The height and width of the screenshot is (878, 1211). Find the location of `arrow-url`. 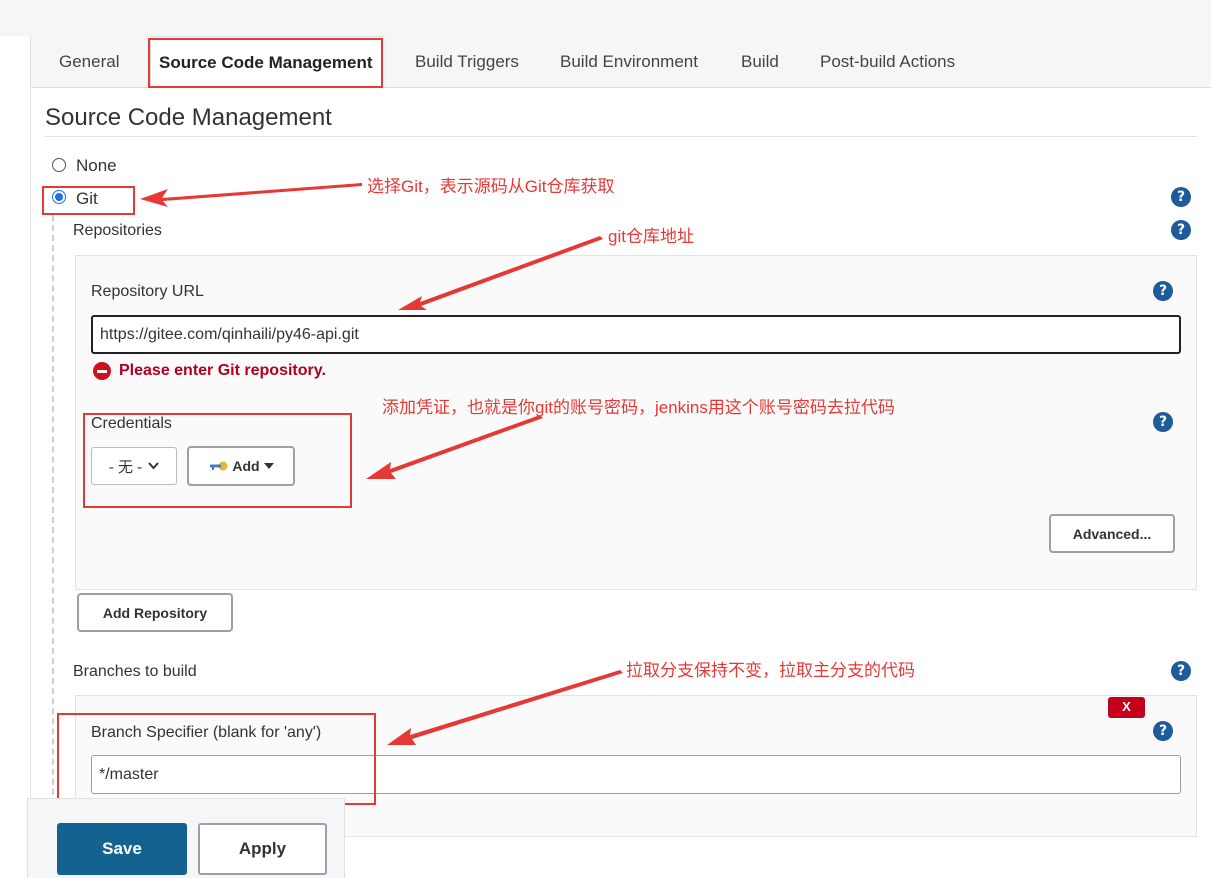

arrow-url is located at coordinates (500, 273).